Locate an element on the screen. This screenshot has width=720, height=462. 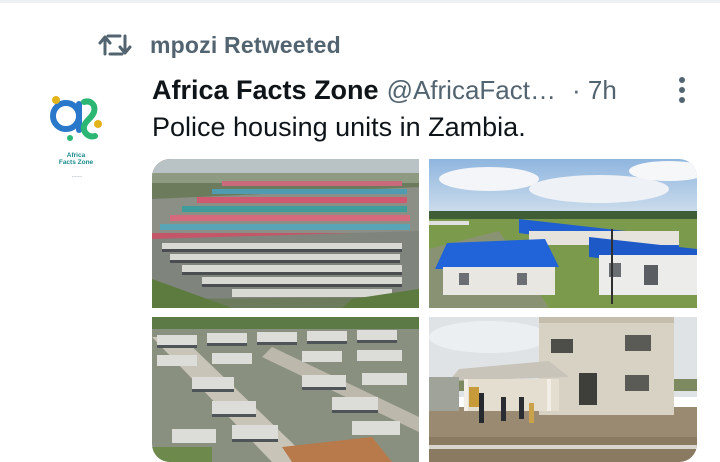
tweet-timestamp: · 7h is located at coordinates (594, 90).